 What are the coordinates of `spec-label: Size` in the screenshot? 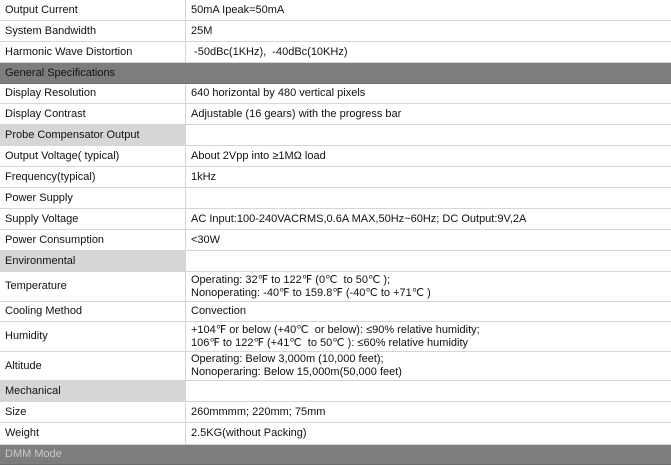 It's located at (93, 412).